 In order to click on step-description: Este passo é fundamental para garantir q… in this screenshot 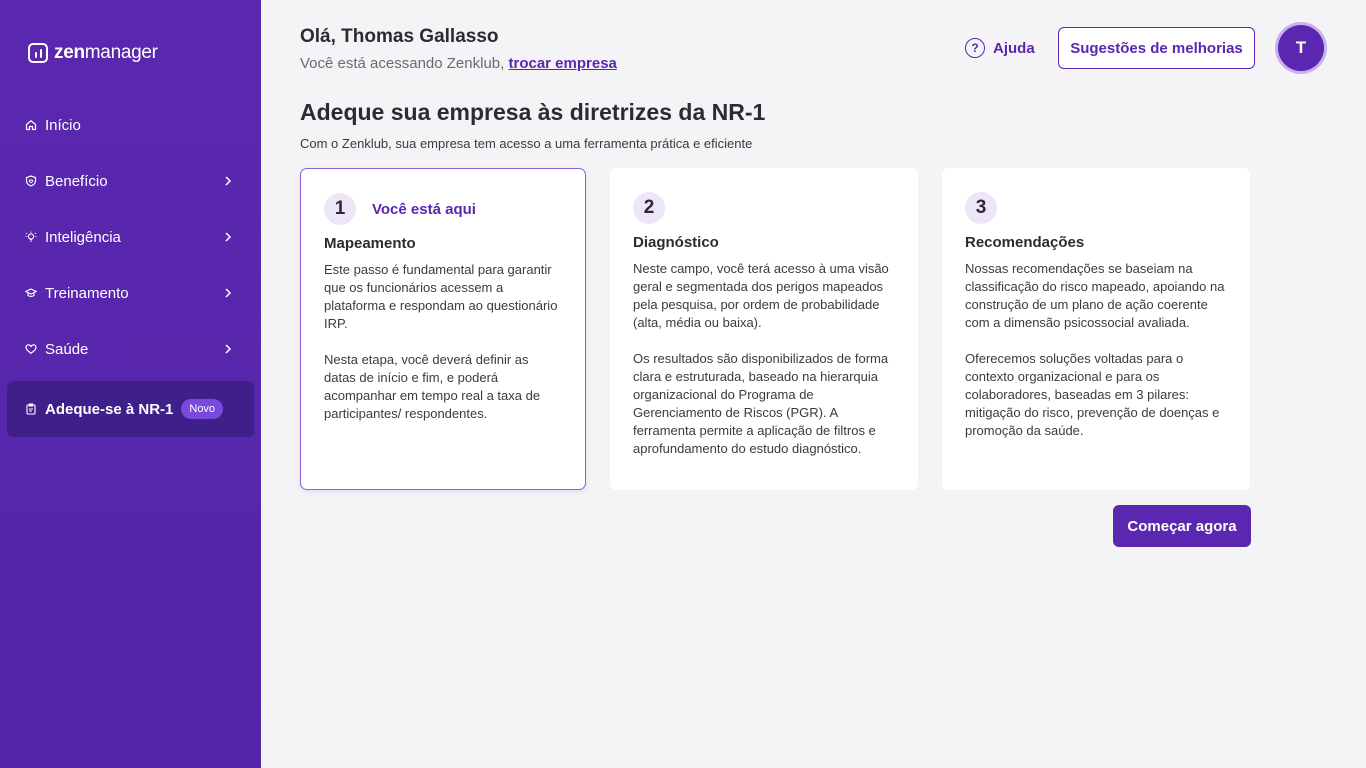, I will do `click(441, 296)`.